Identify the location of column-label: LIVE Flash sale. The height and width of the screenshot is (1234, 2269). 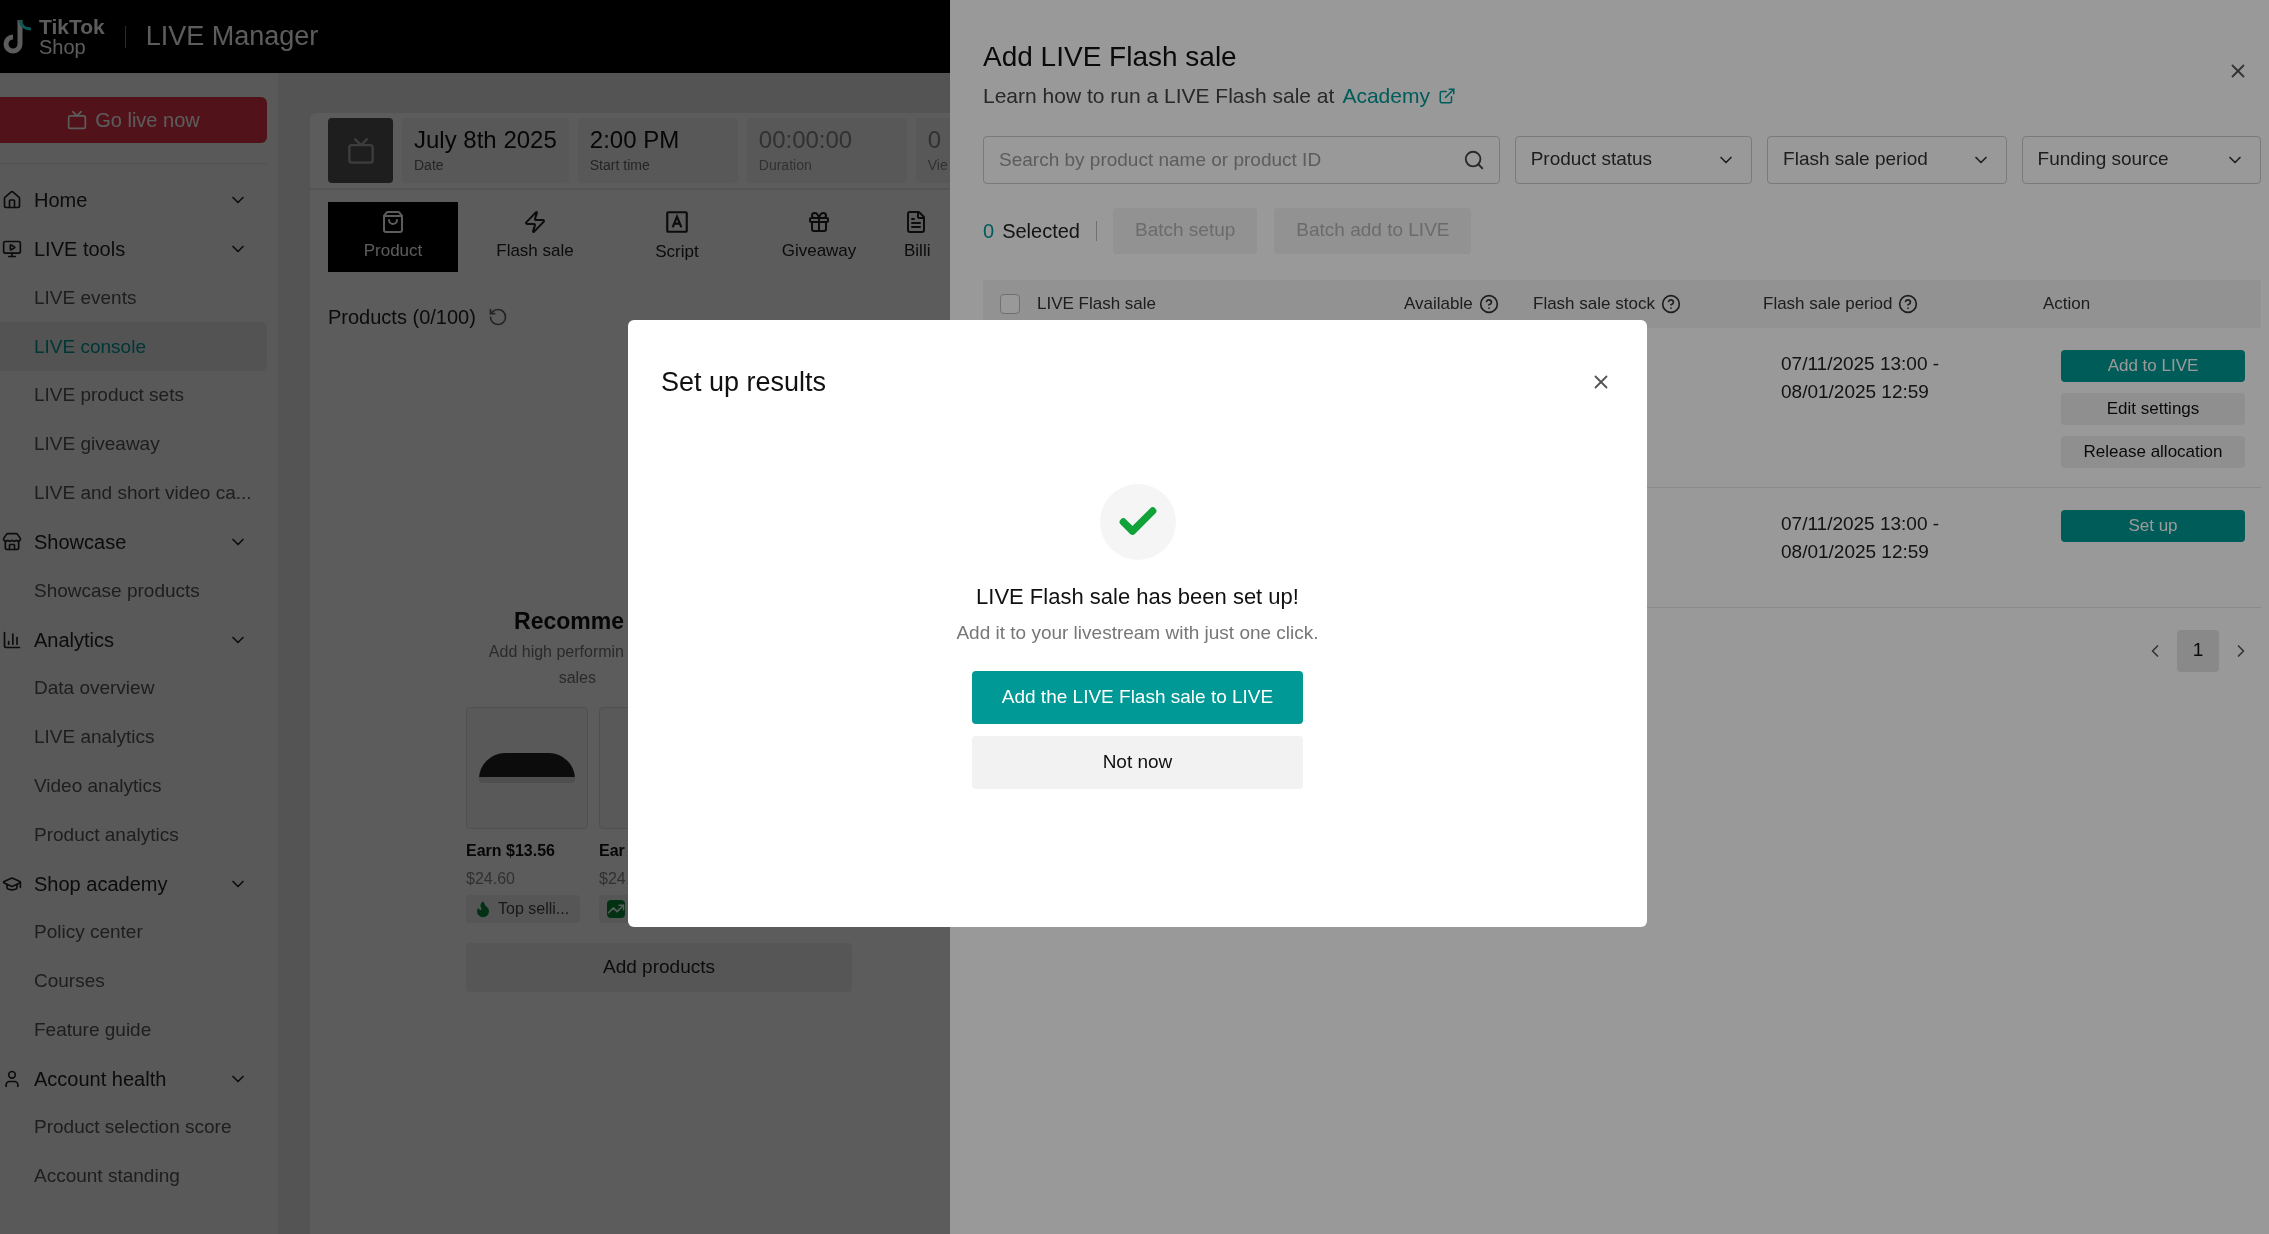
(1097, 303).